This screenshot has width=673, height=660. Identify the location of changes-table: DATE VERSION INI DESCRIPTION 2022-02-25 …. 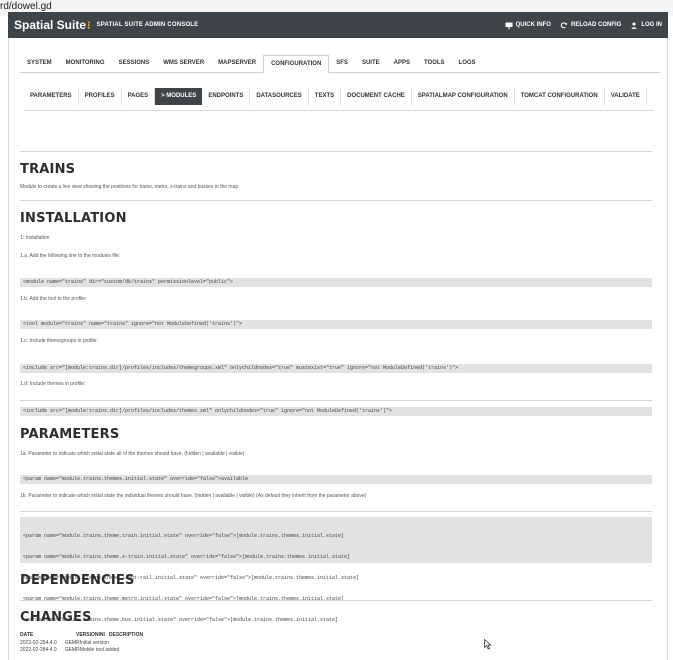
(170, 642).